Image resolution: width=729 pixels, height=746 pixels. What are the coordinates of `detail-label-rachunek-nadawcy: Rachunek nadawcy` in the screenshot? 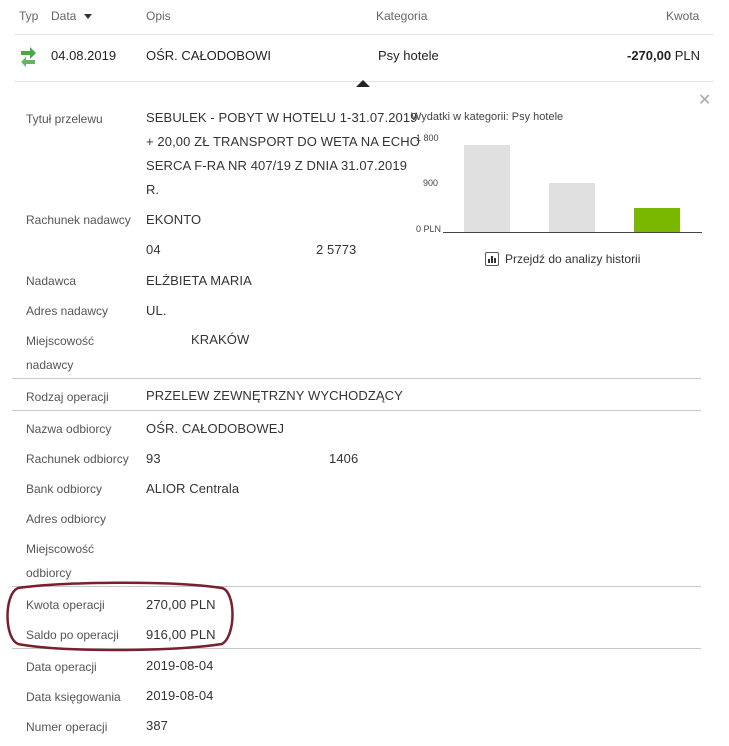 It's located at (78, 220).